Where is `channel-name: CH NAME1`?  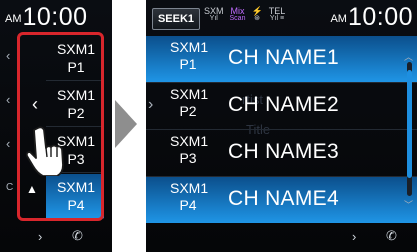
channel-name: CH NAME1 is located at coordinates (283, 57).